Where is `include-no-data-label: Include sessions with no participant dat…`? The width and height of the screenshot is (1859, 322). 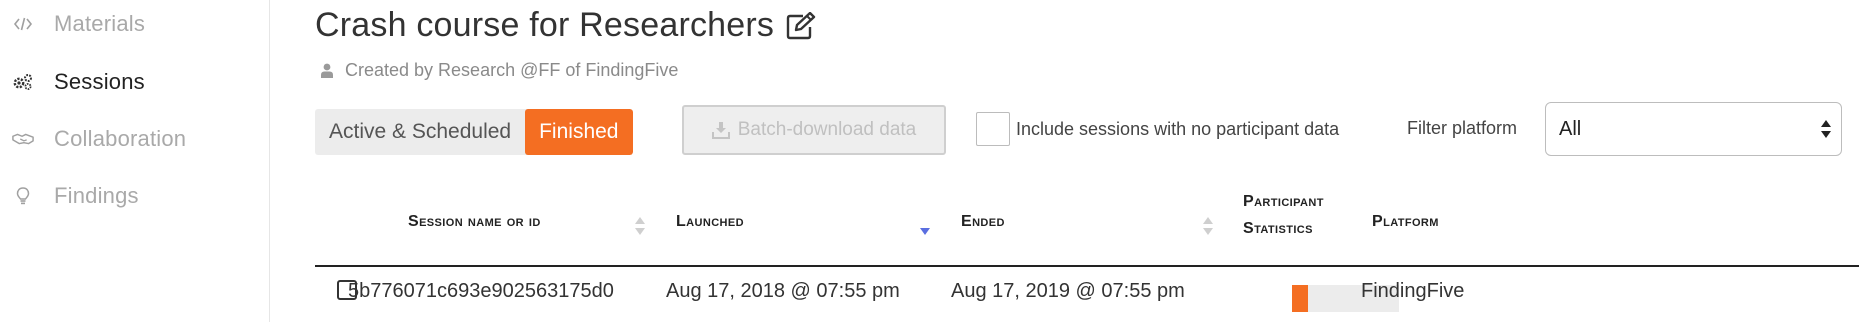 include-no-data-label: Include sessions with no participant dat… is located at coordinates (1178, 128).